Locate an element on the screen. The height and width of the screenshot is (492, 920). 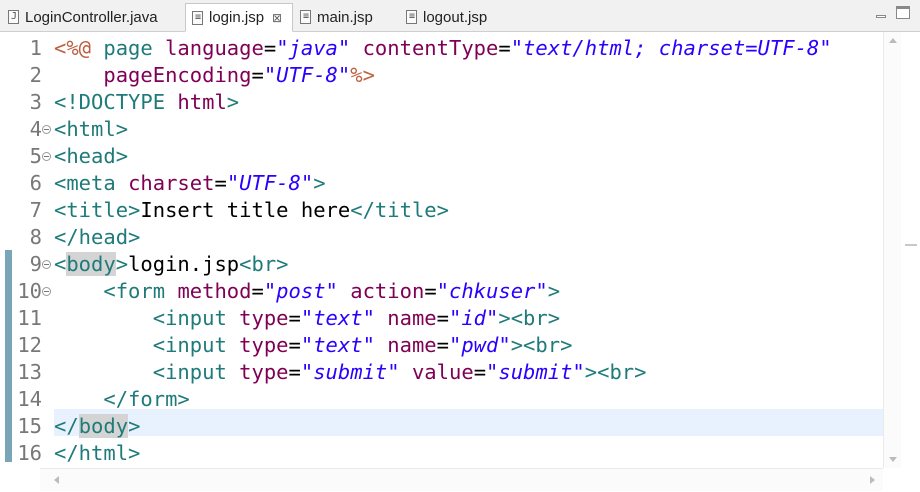
code-token: language is located at coordinates (214, 48).